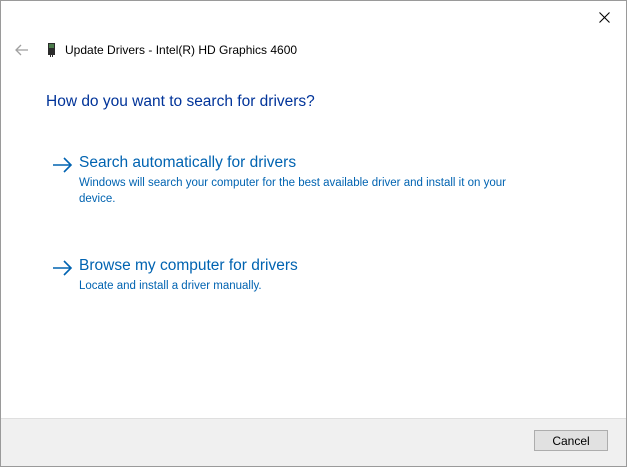 The image size is (627, 467). I want to click on cancel-button: Cancel, so click(571, 440).